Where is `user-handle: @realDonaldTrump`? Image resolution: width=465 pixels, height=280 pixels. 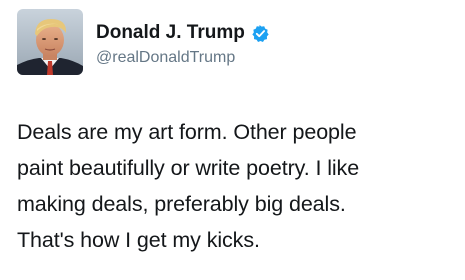
user-handle: @realDonaldTrump is located at coordinates (165, 59).